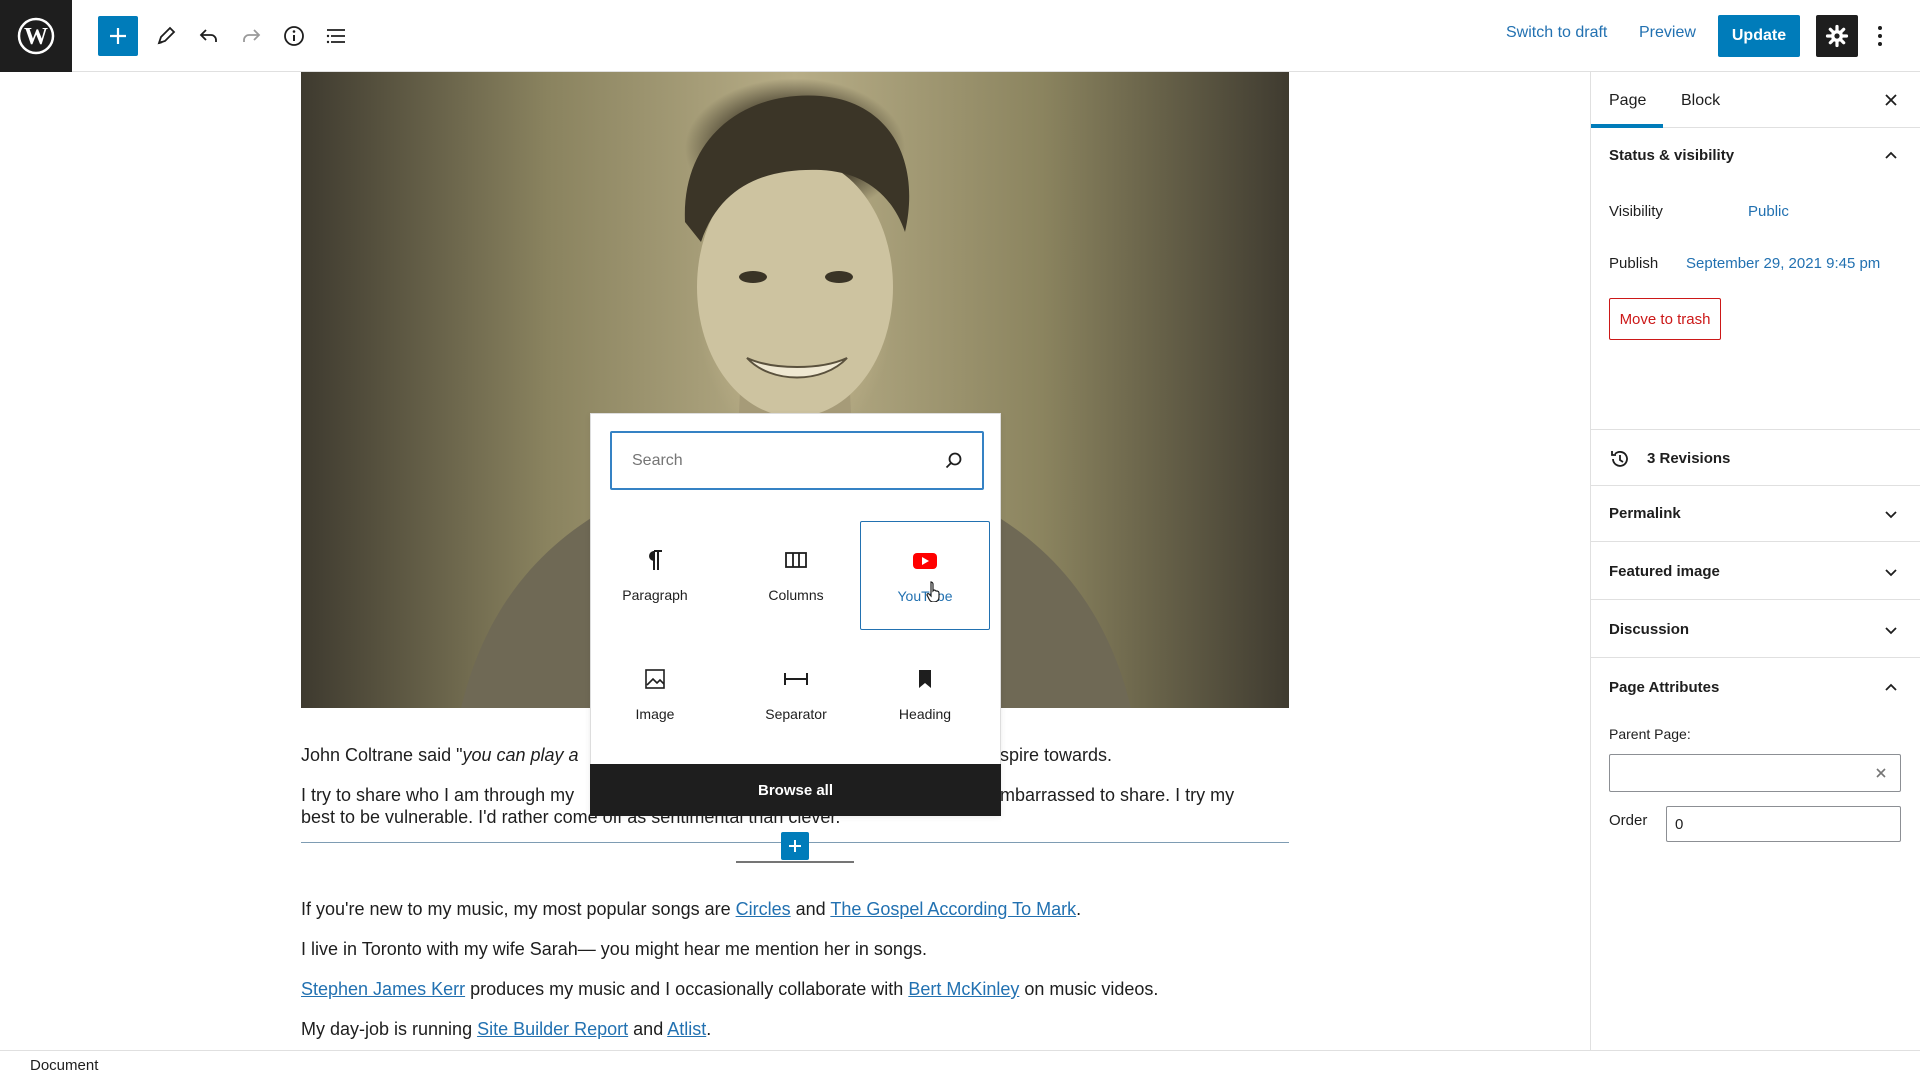 The width and height of the screenshot is (1920, 1080). Describe the element at coordinates (382, 755) in the screenshot. I see `quote-text-start: John Coltrane said "` at that location.